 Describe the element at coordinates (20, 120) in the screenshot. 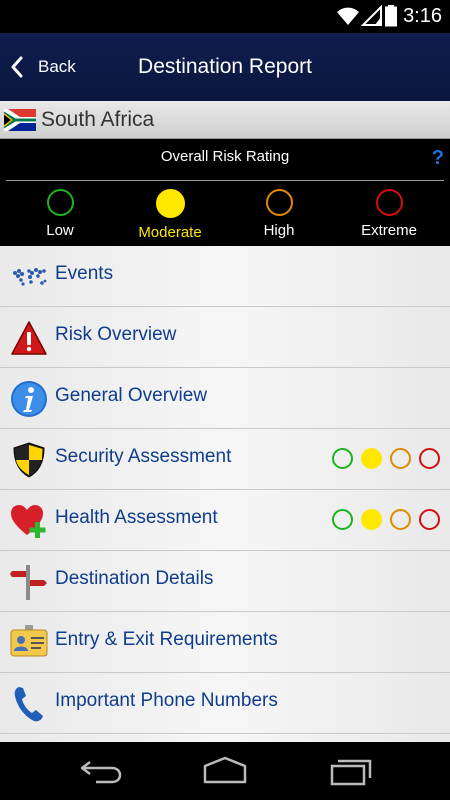

I see `south-africa-flag-icon` at that location.